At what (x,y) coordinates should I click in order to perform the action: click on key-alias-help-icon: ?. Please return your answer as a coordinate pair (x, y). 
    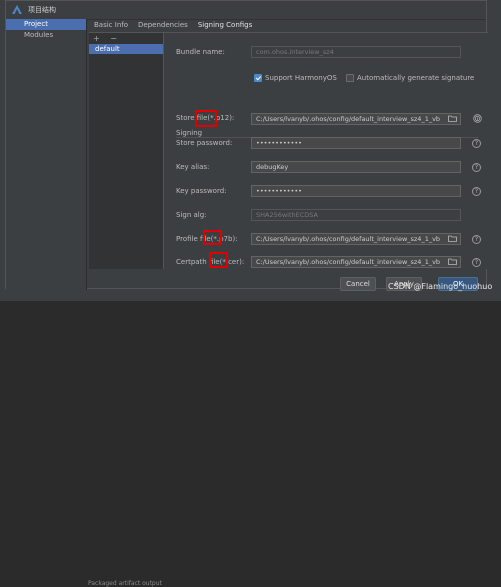
    Looking at the image, I should click on (476, 167).